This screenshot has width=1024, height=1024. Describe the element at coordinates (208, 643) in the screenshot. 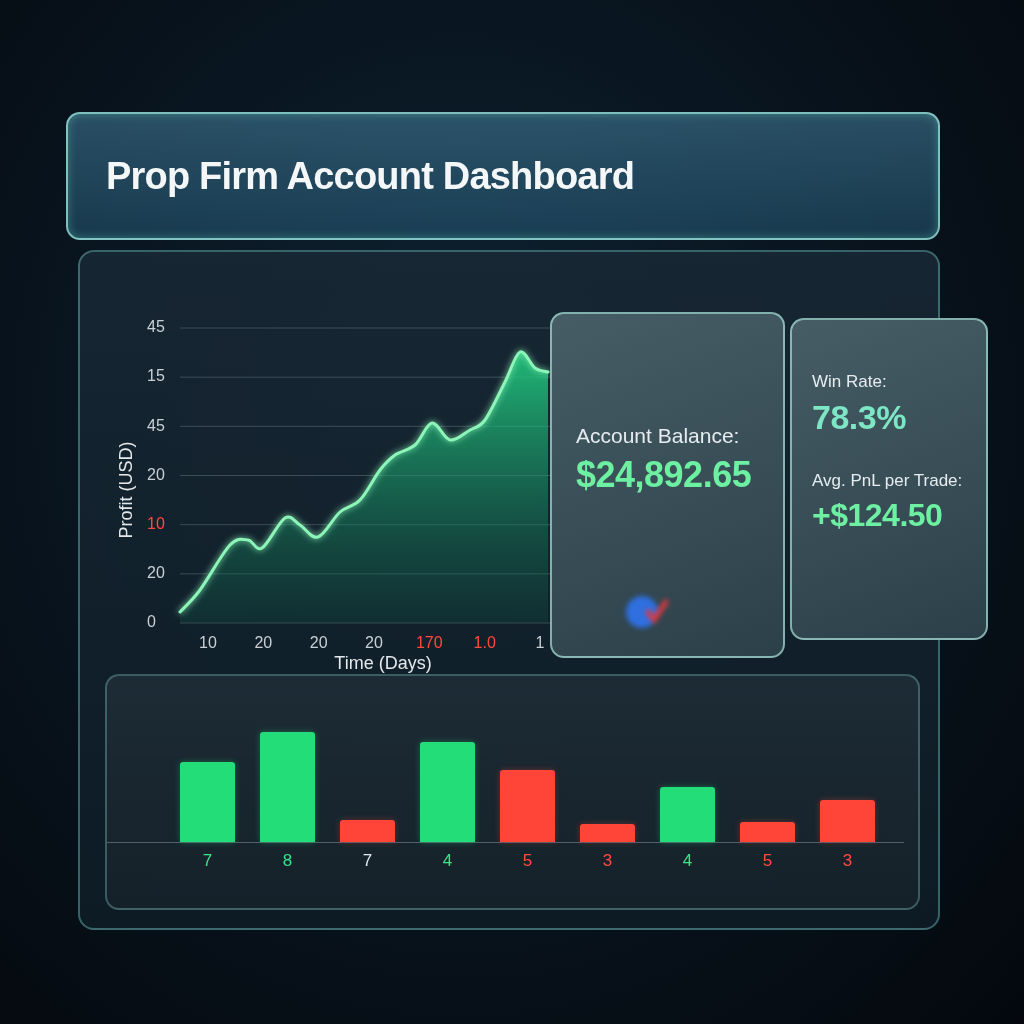

I see `x-tick-label: 10` at that location.